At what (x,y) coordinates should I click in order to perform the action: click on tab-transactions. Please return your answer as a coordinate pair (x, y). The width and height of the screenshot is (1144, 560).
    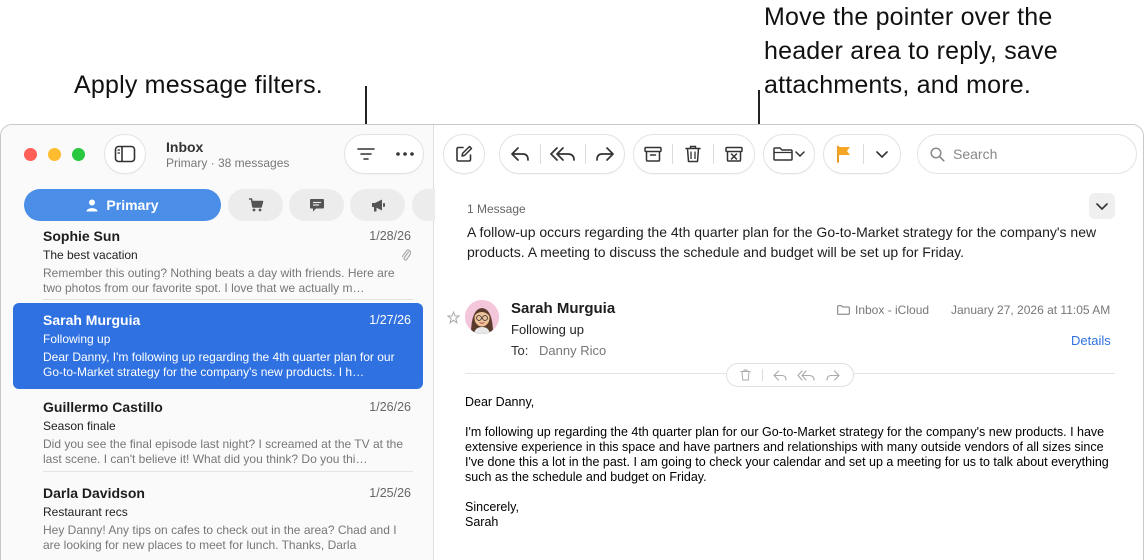
    Looking at the image, I should click on (255, 205).